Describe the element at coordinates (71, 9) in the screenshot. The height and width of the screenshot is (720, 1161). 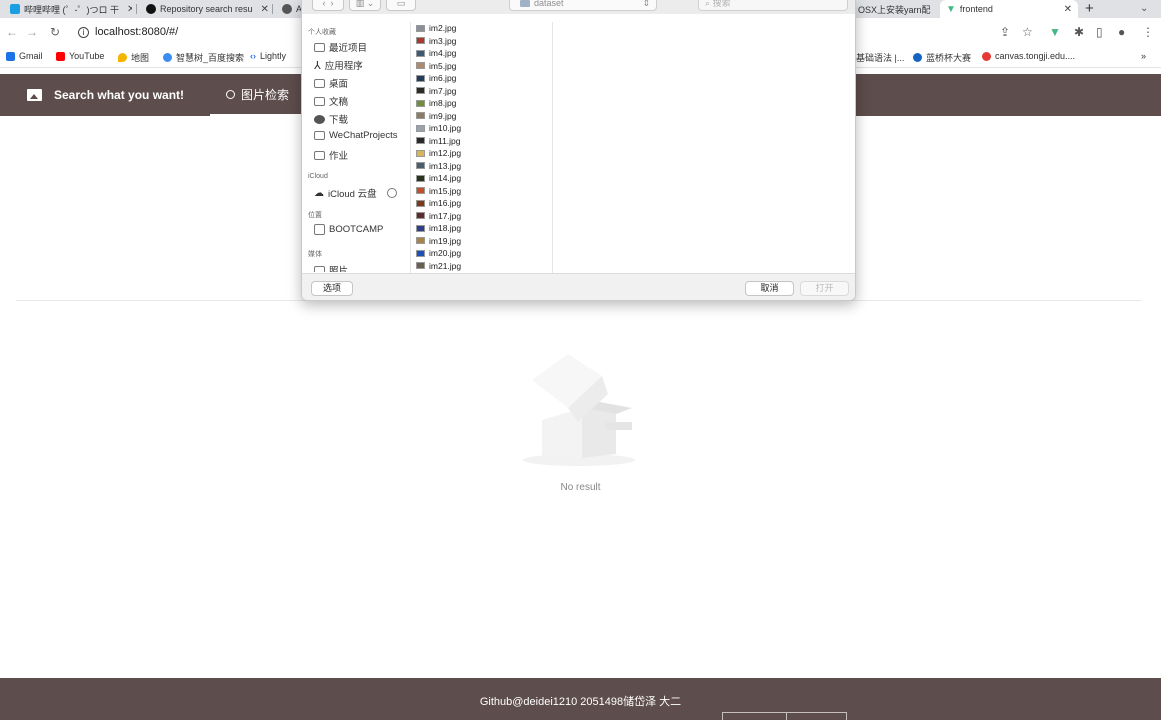
I see `tab-title: 哔哩哔哩 (゜-゜)つロ 干` at that location.